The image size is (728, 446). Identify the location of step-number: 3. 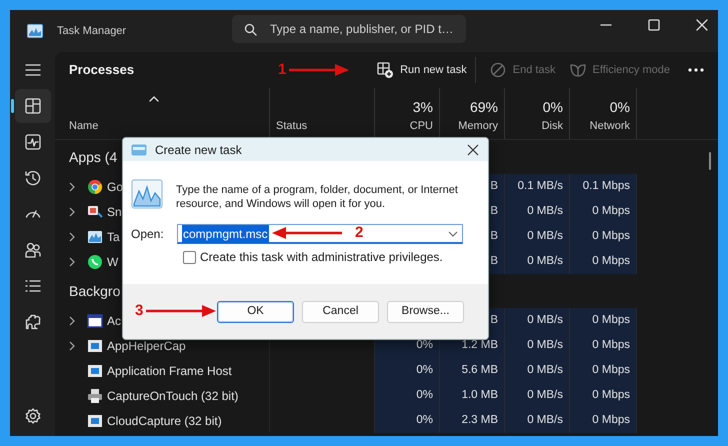
(139, 311).